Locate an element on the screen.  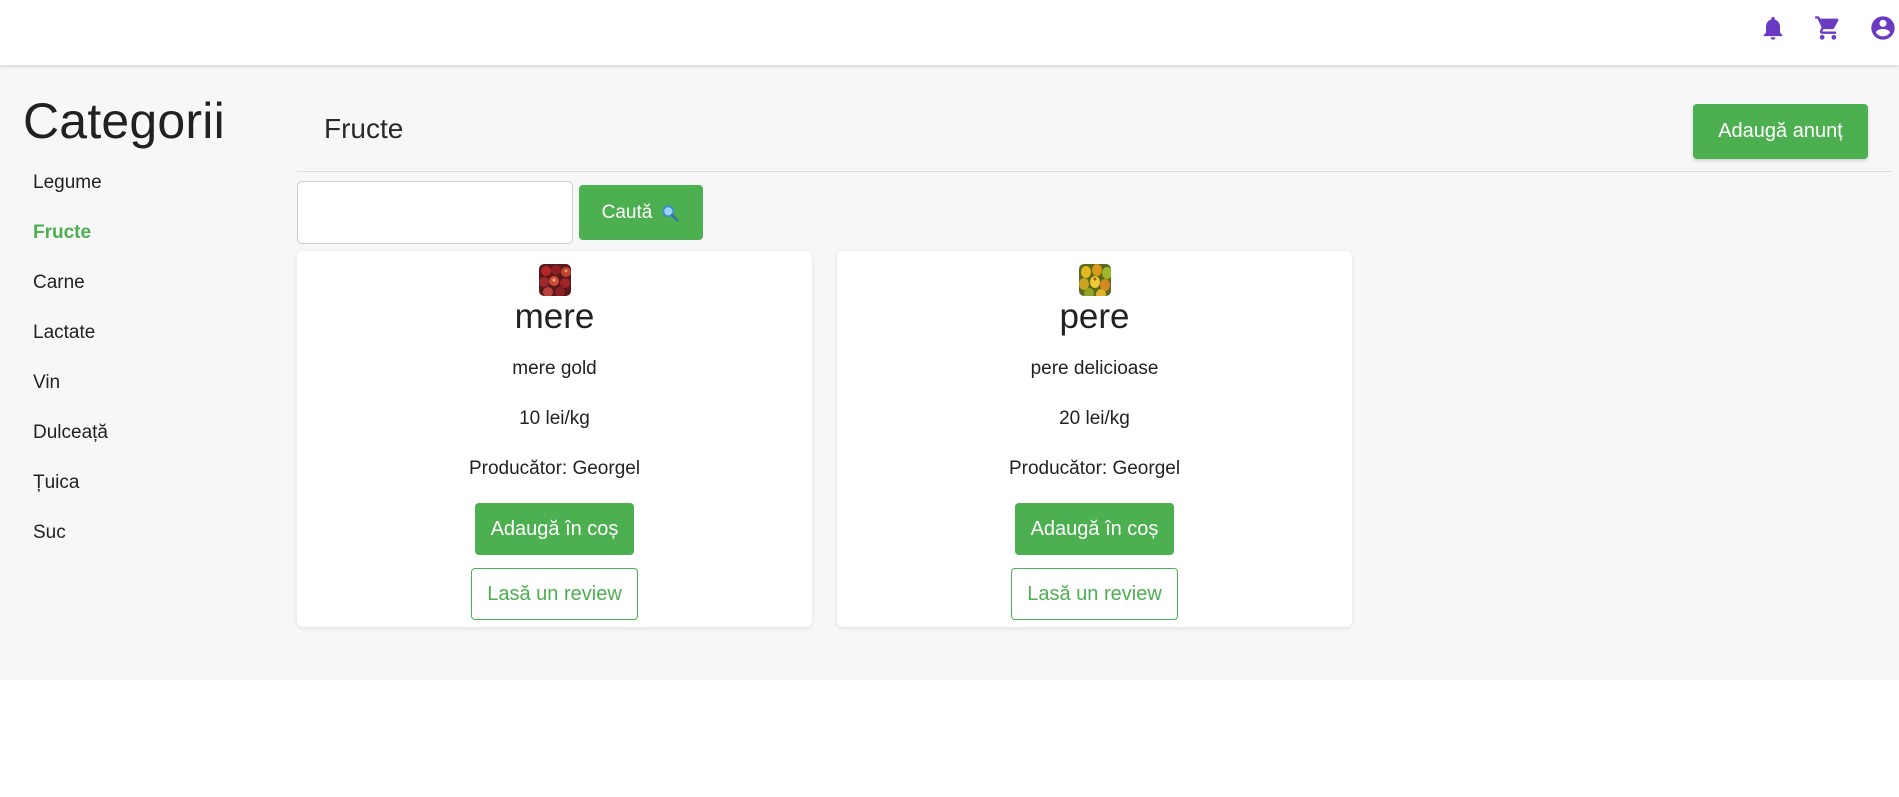
add-ad-button: Adaugă anunț is located at coordinates (1780, 131).